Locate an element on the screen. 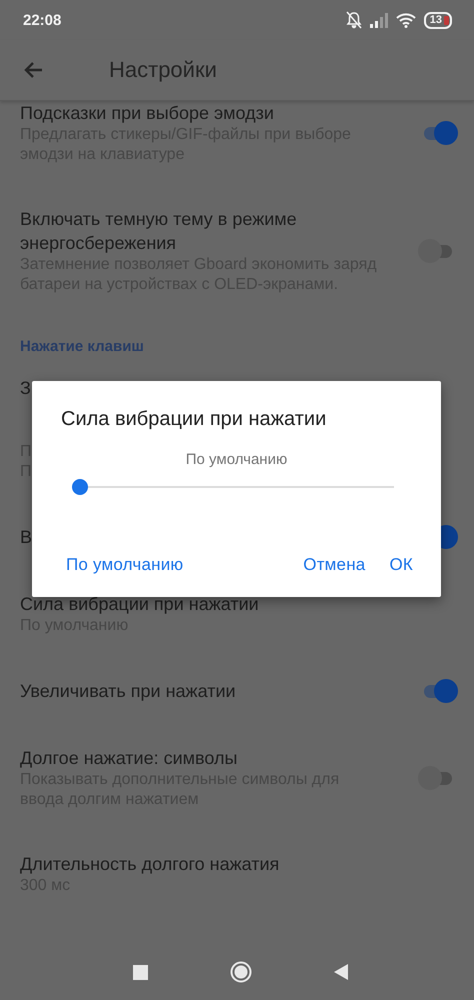  battery-level: 13 is located at coordinates (436, 20).